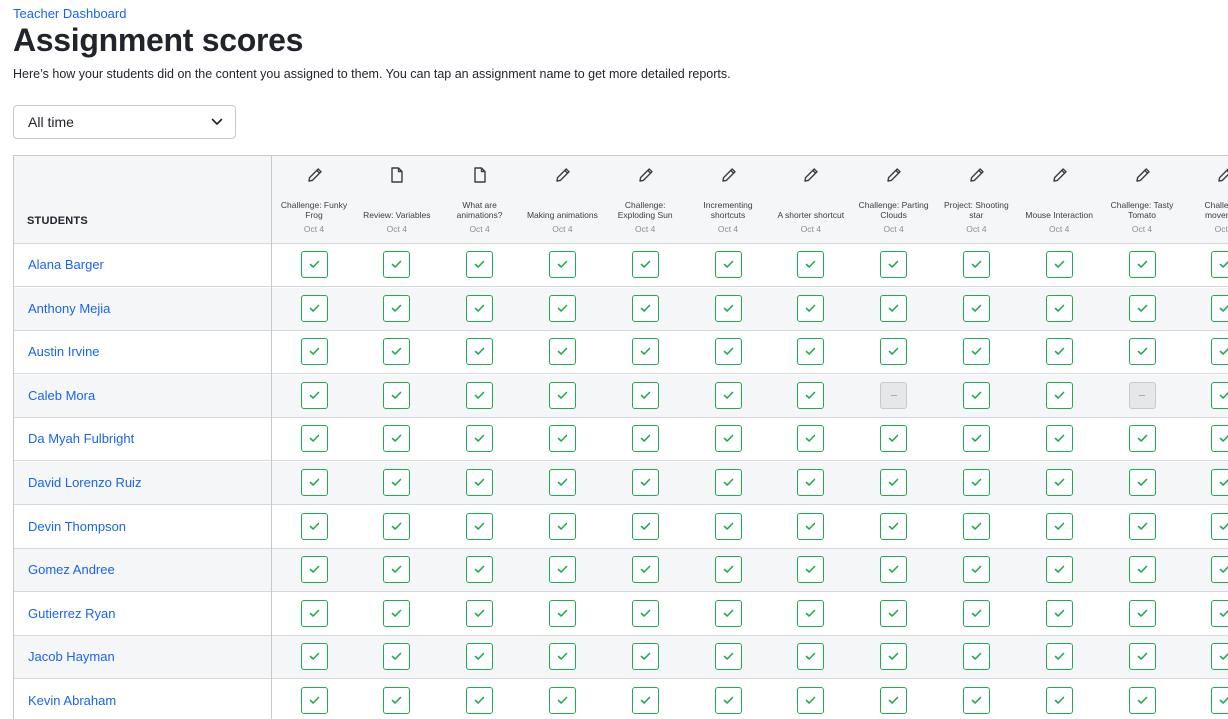 This screenshot has height=719, width=1228. What do you see at coordinates (810, 199) in the screenshot?
I see `assignment-column-header: A shorter shortcut Oct 4` at bounding box center [810, 199].